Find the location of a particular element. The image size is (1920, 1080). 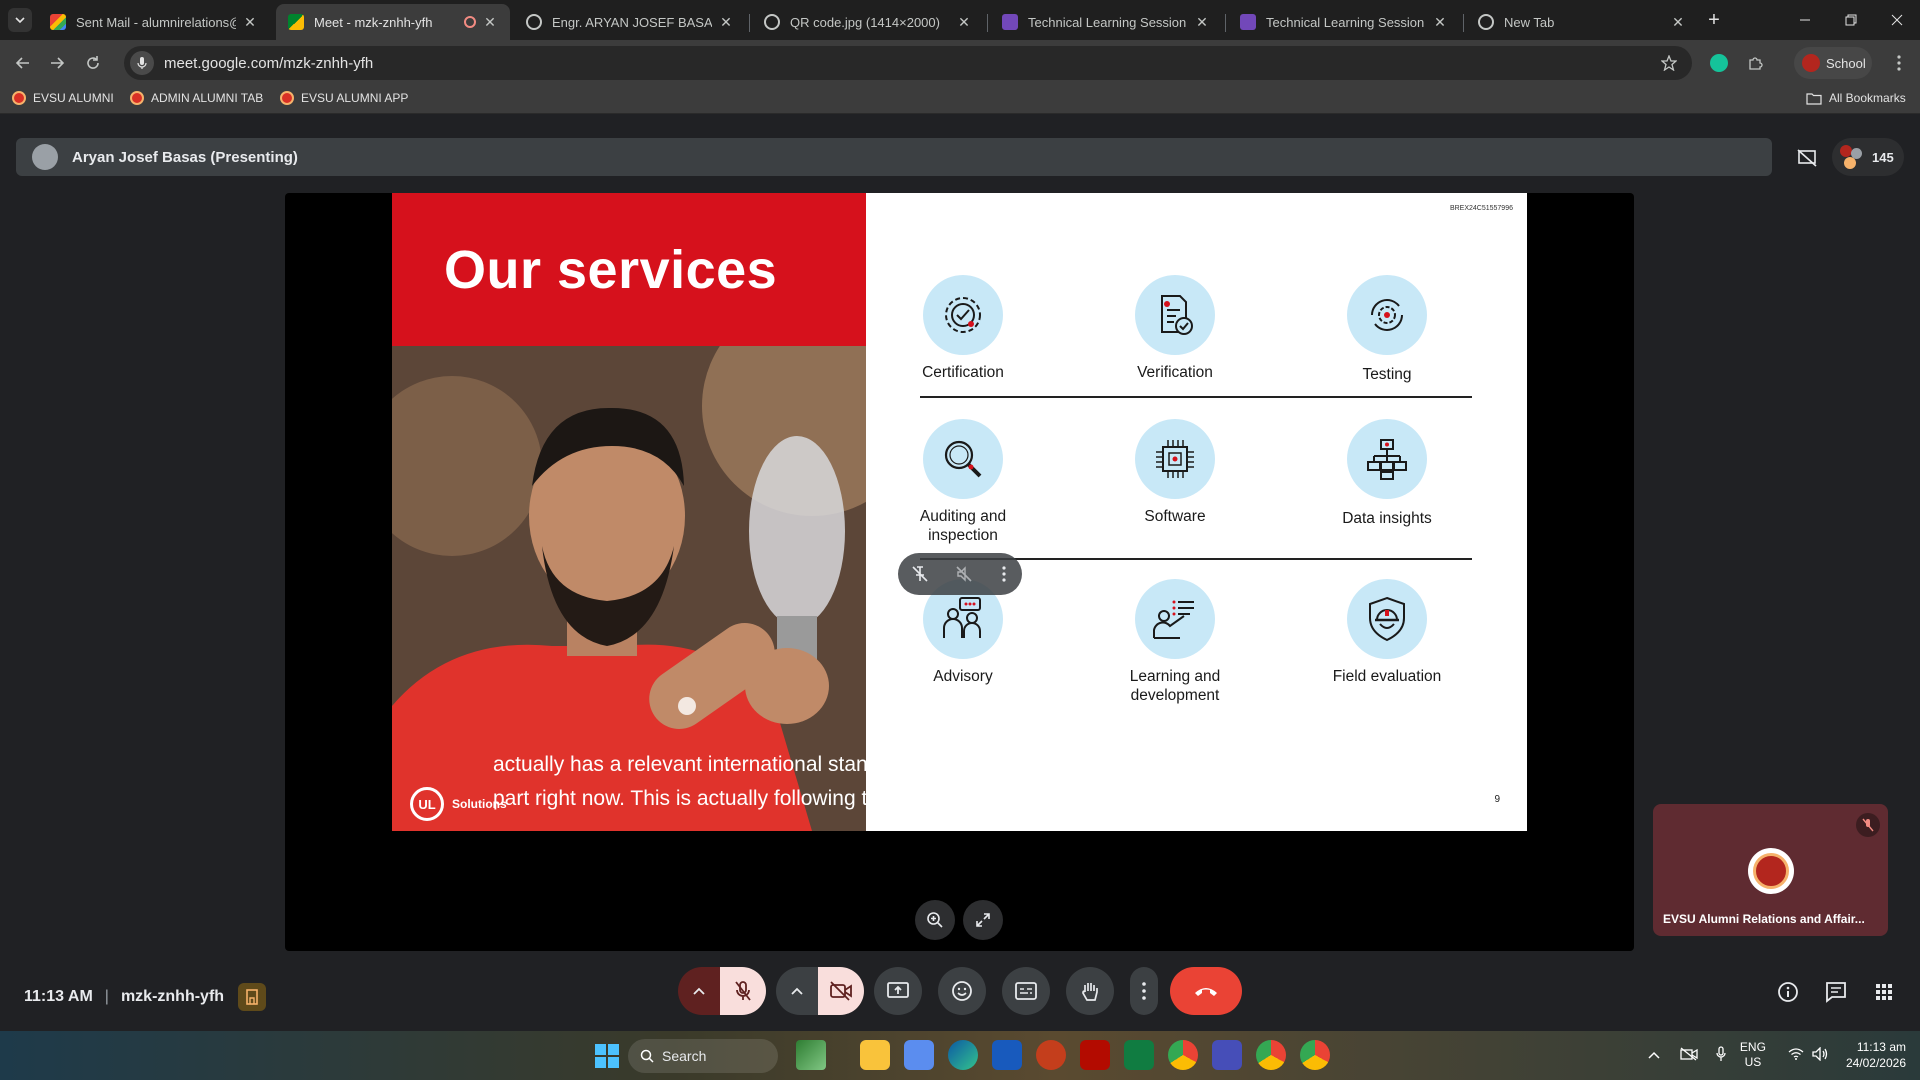

close-icon is located at coordinates (1897, 20).